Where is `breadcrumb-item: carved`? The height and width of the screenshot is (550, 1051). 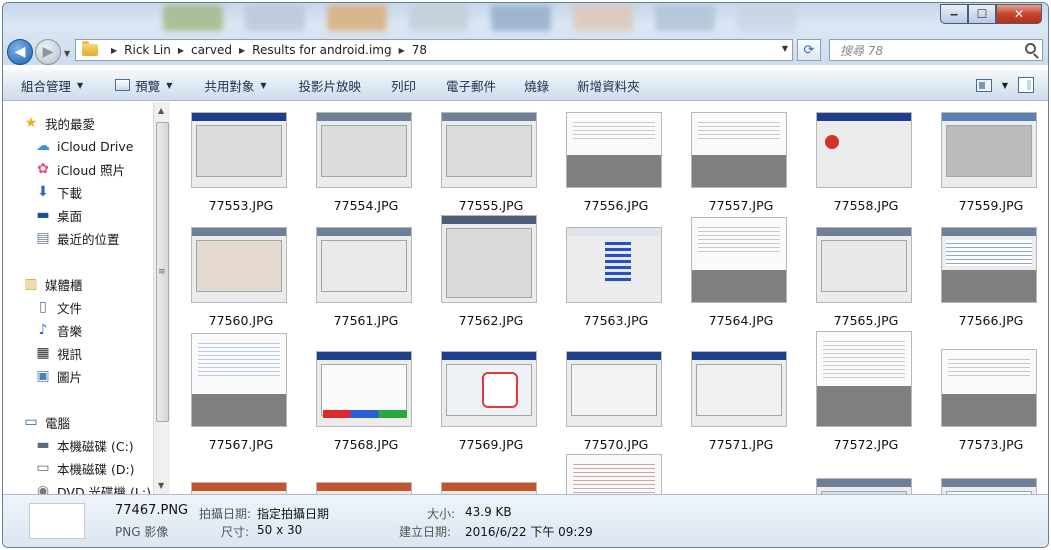 breadcrumb-item: carved is located at coordinates (211, 50).